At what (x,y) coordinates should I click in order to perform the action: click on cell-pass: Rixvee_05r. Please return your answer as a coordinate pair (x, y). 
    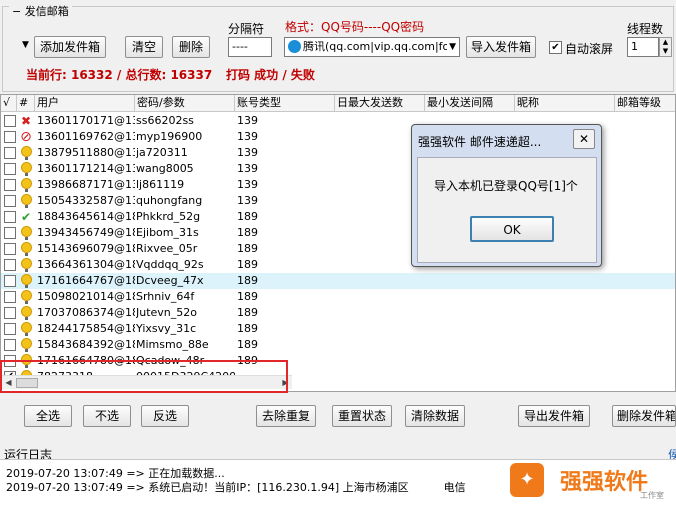
    Looking at the image, I should click on (167, 248).